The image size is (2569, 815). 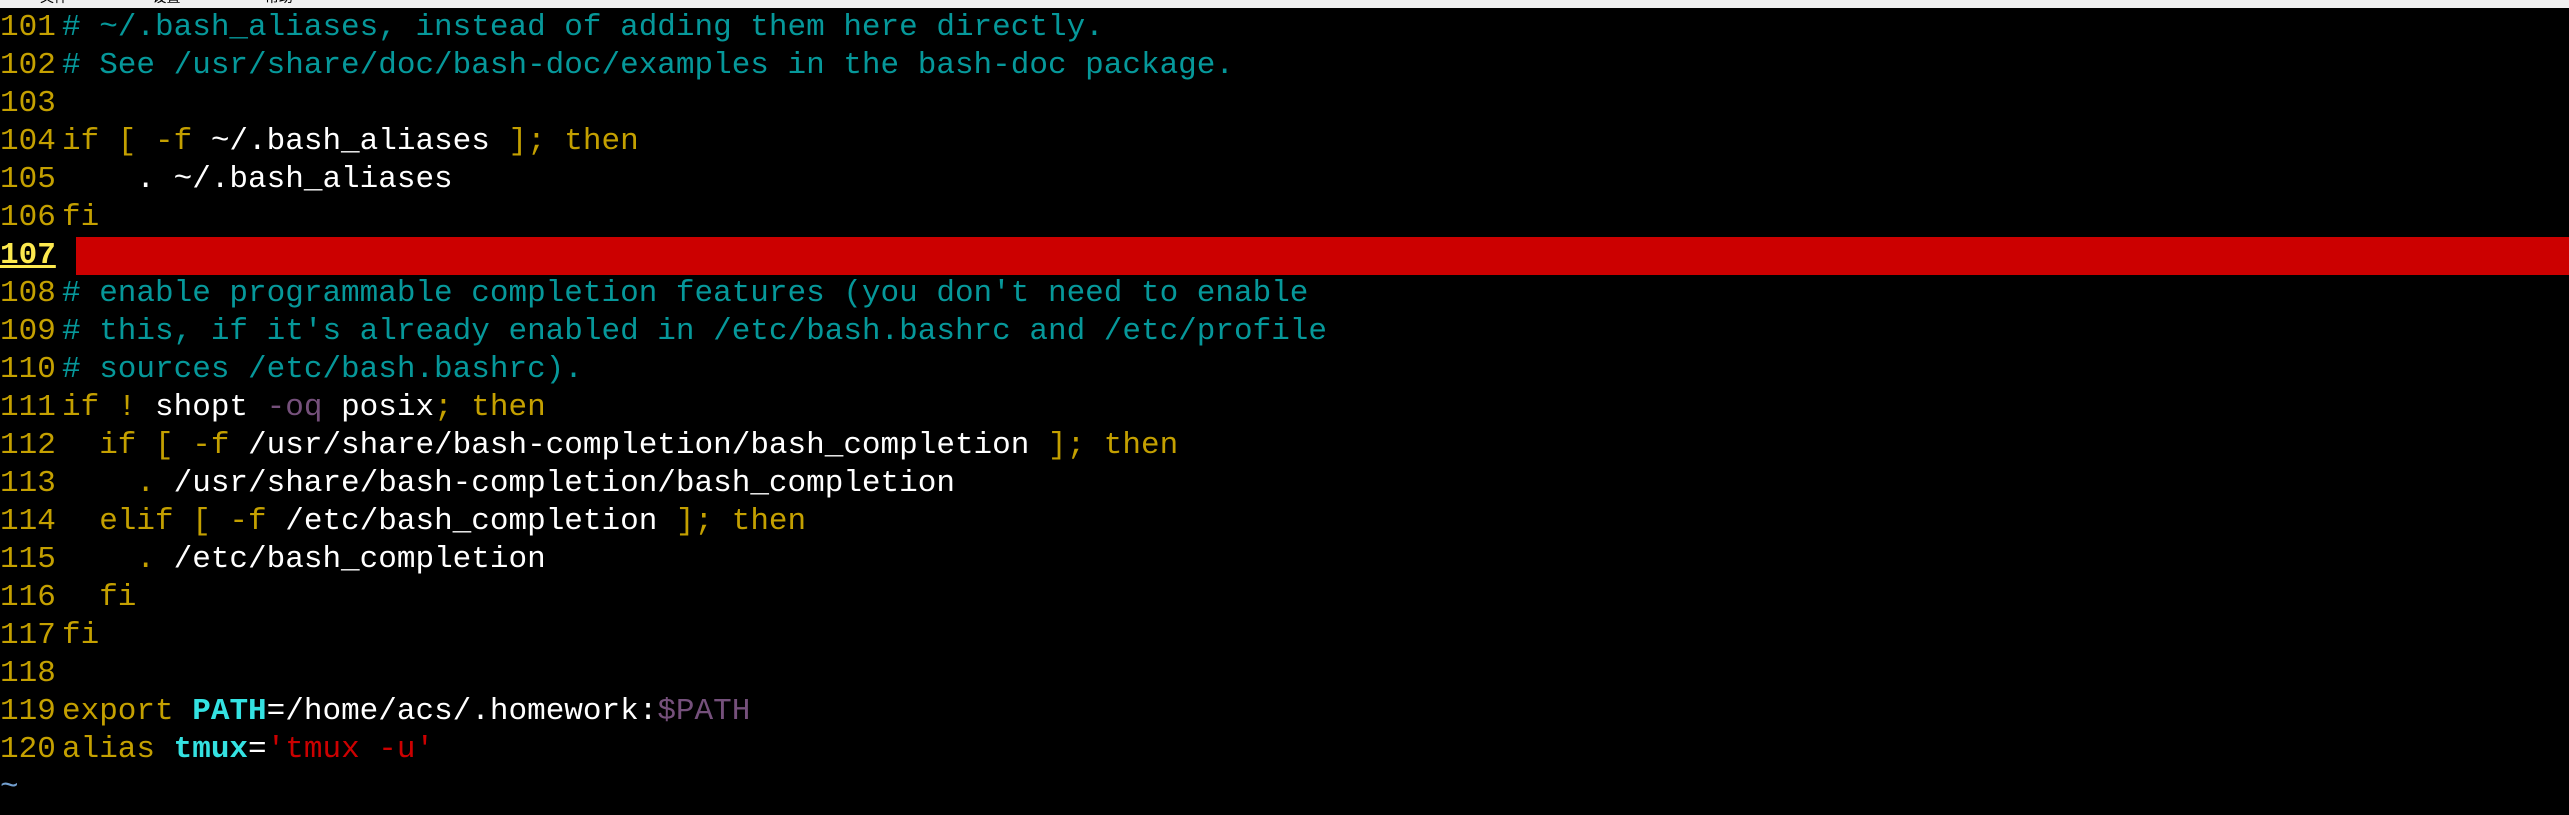 What do you see at coordinates (1284, 180) in the screenshot?
I see `code-line: 105 . ~/.bash_aliases` at bounding box center [1284, 180].